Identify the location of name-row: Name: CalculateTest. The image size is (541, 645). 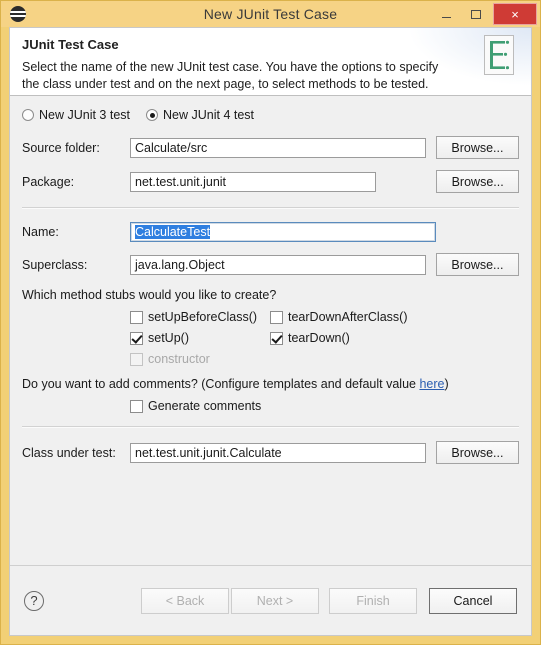
(270, 232).